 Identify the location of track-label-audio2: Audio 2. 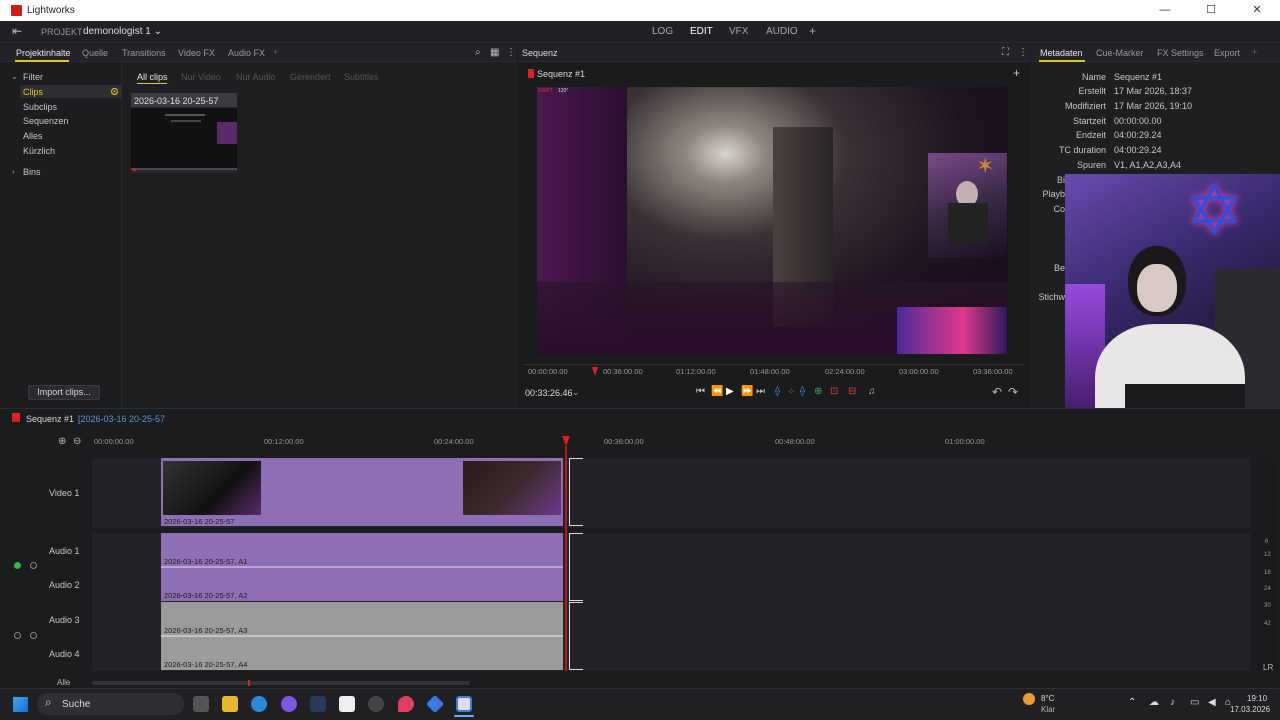
(64, 585).